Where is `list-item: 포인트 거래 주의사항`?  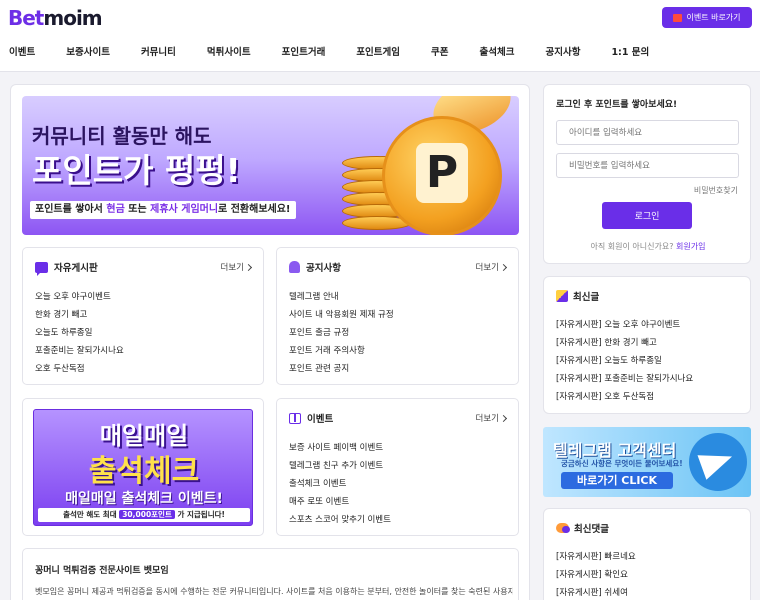
list-item: 포인트 거래 주의사항 is located at coordinates (341, 352).